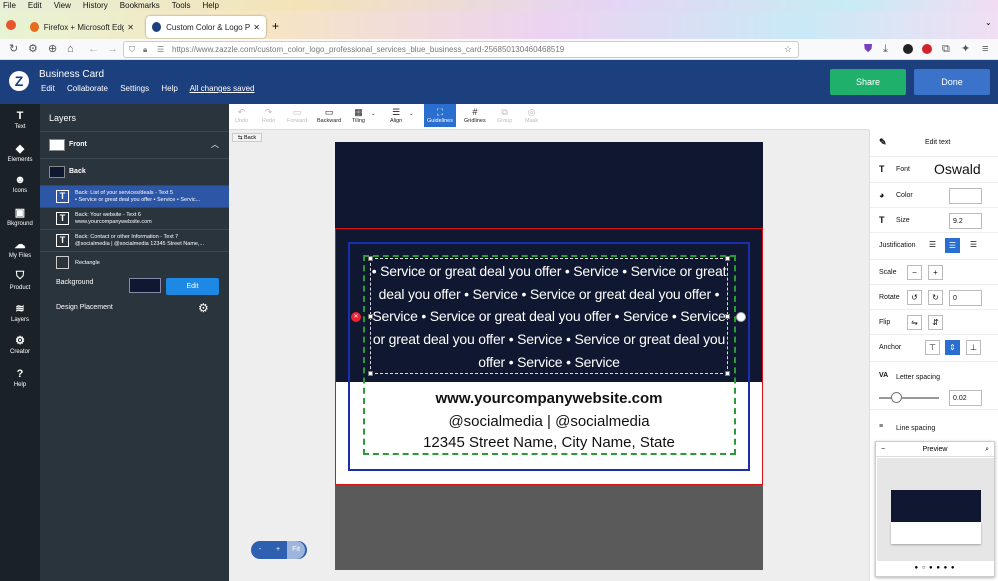 Image resolution: width=998 pixels, height=581 pixels. I want to click on tiling-dropdown-icon: ⌄, so click(373, 114).